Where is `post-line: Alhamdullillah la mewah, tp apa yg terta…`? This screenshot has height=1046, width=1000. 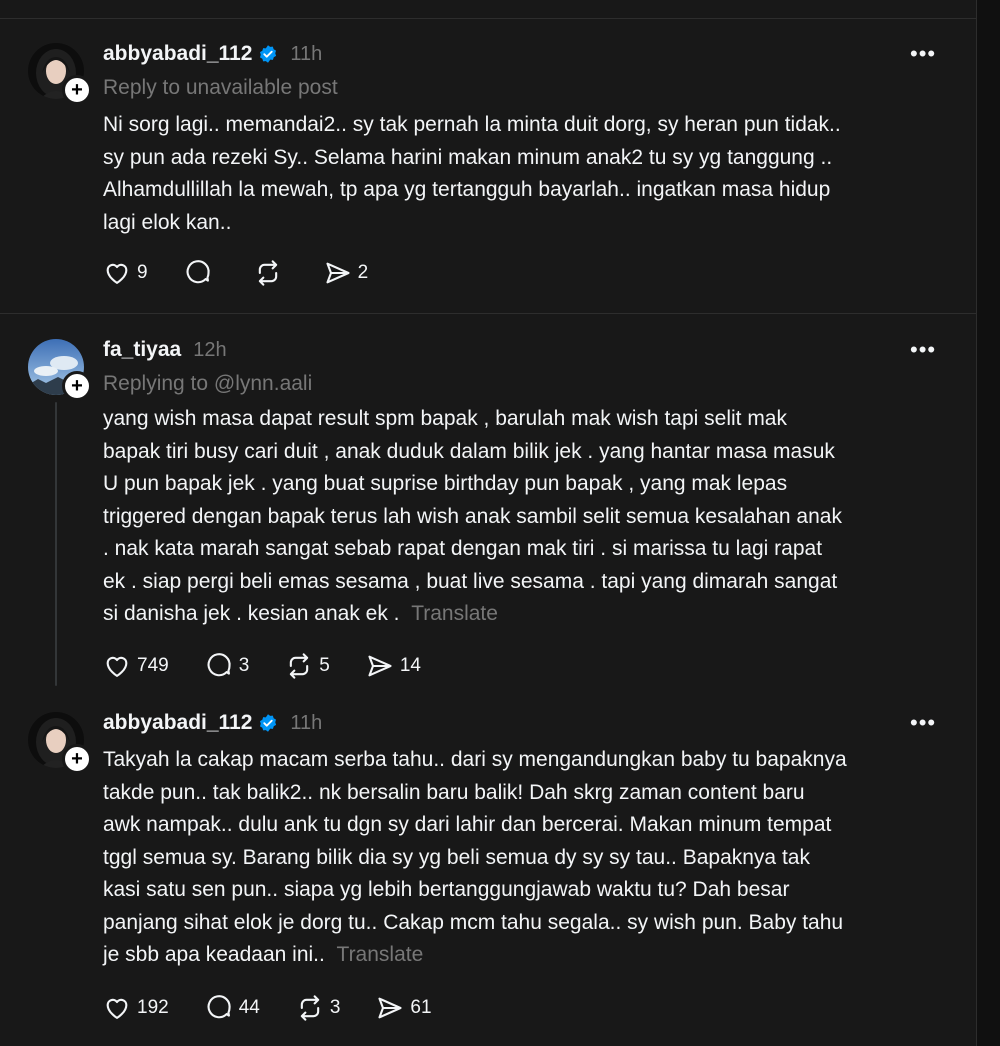
post-line: Alhamdullillah la mewah, tp apa yg terta… is located at coordinates (467, 189).